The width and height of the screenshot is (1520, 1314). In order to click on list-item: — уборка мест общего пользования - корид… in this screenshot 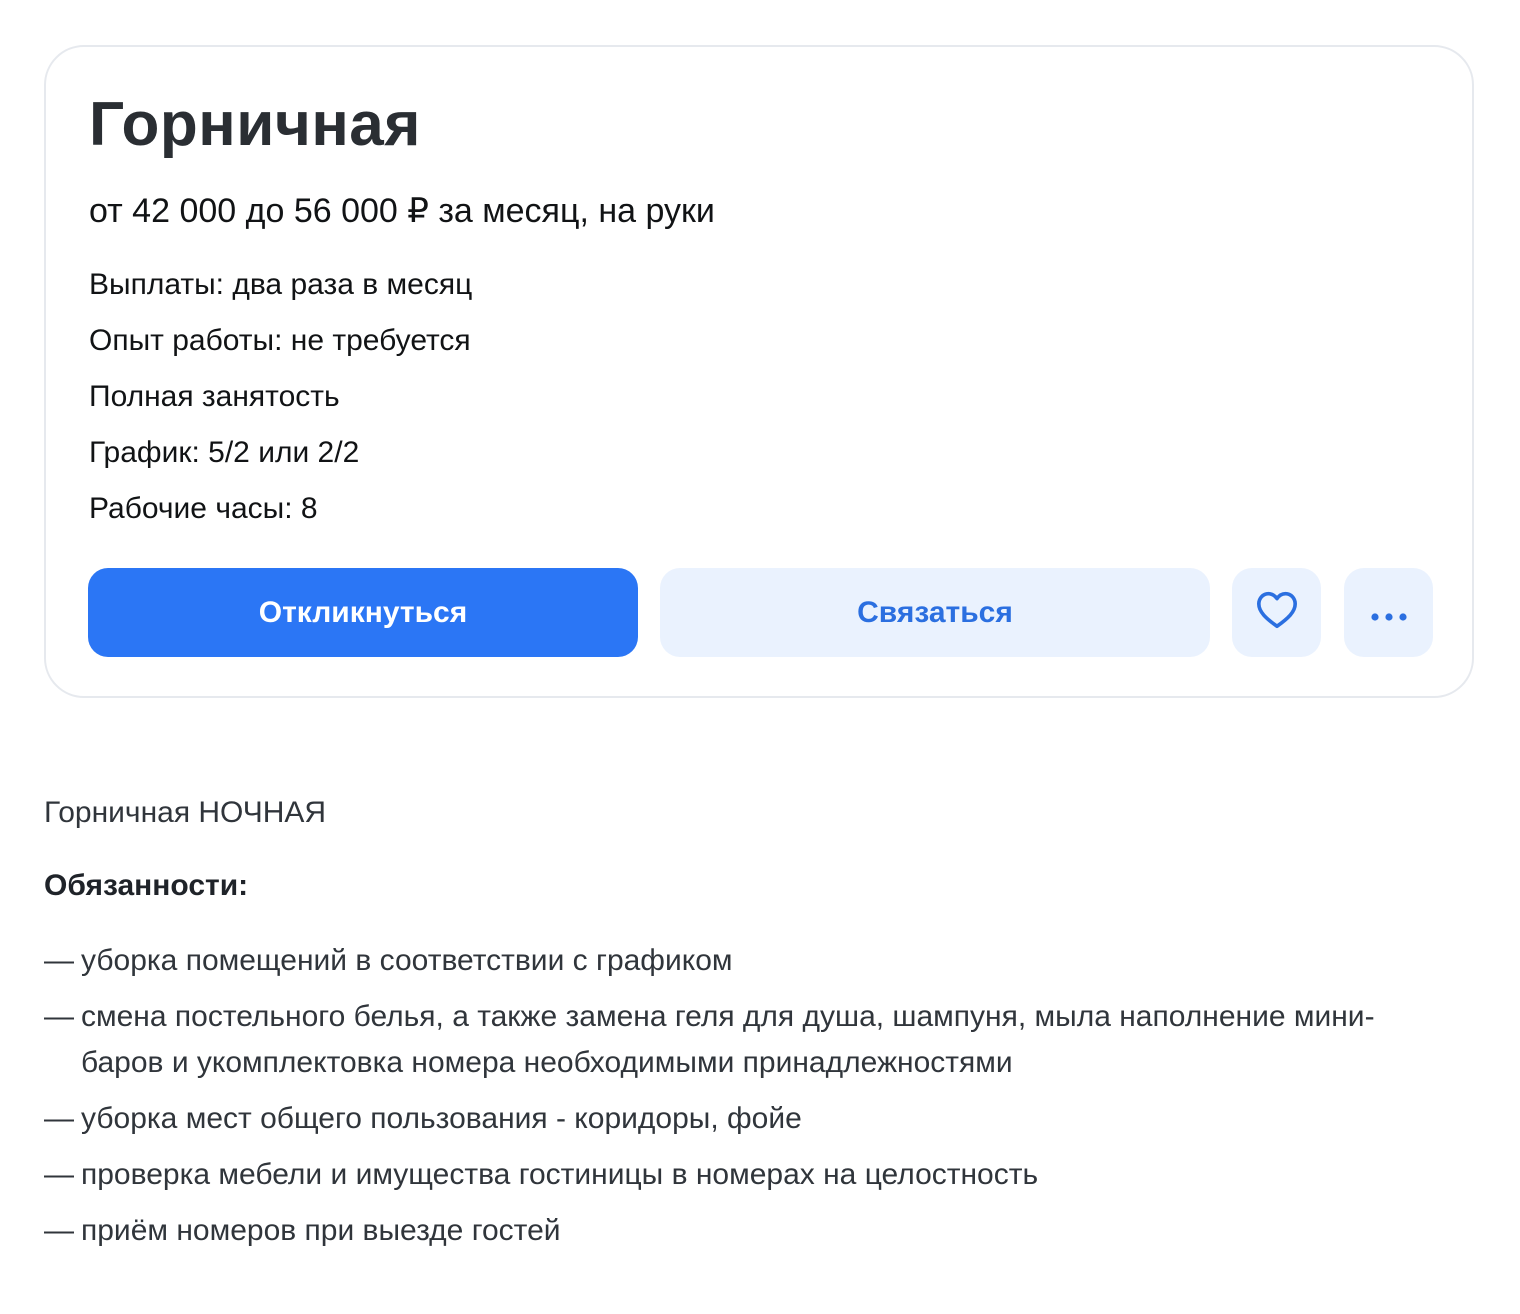, I will do `click(764, 1119)`.